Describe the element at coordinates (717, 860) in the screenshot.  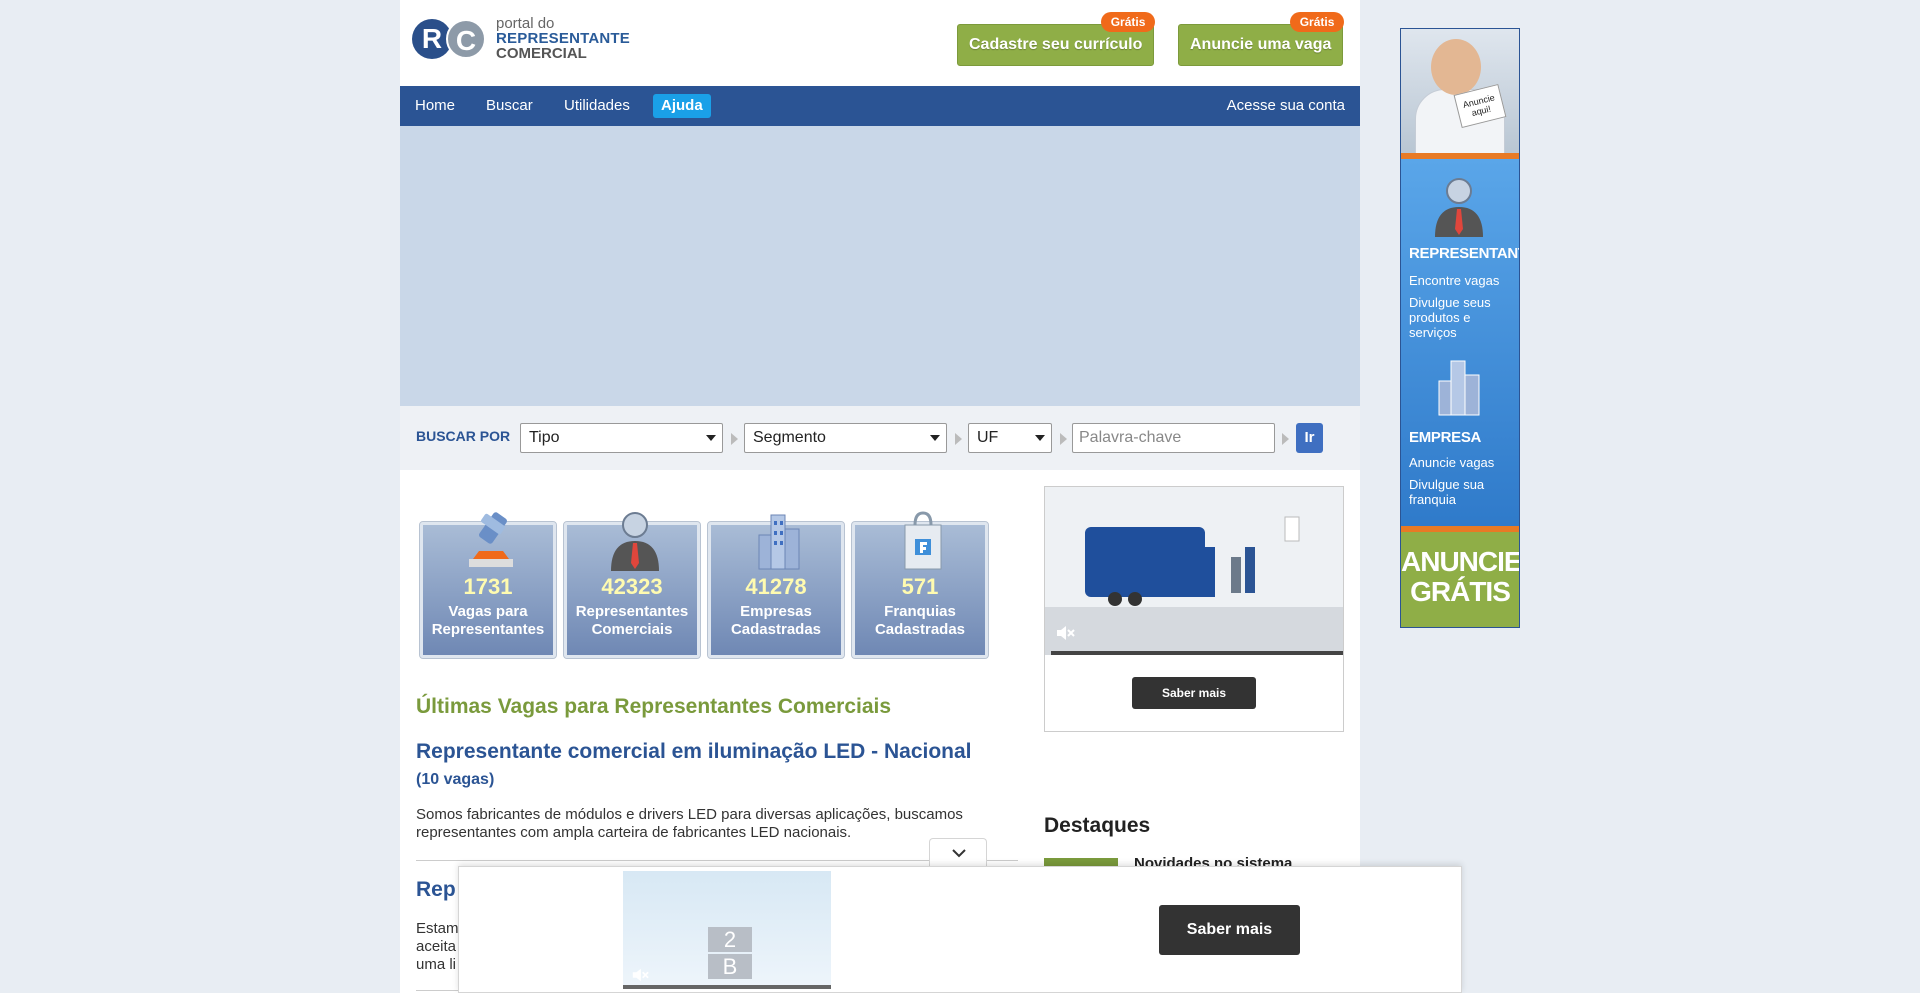
I see `divider` at that location.